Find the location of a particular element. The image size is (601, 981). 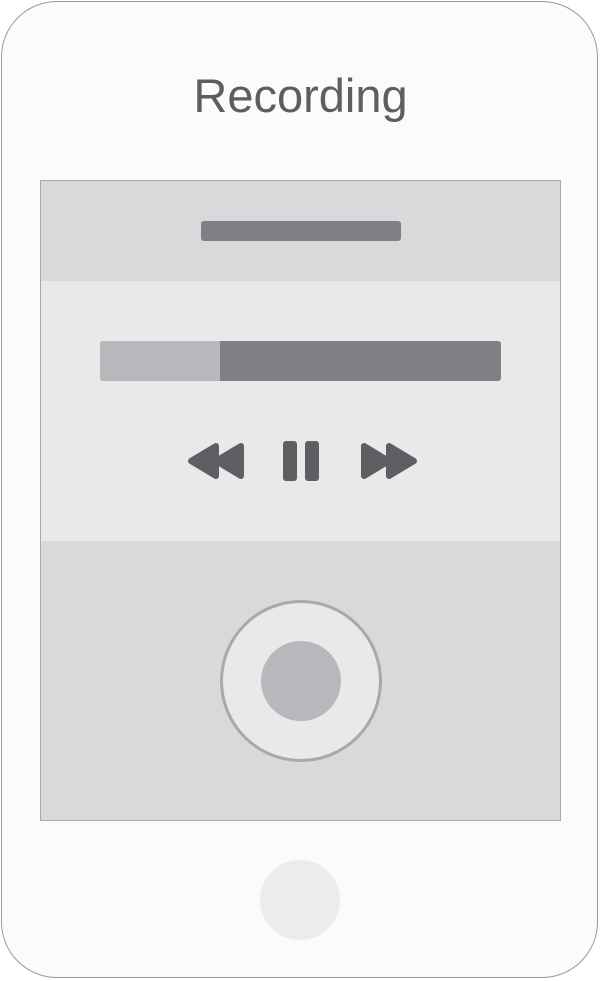

record-icon is located at coordinates (301, 681).